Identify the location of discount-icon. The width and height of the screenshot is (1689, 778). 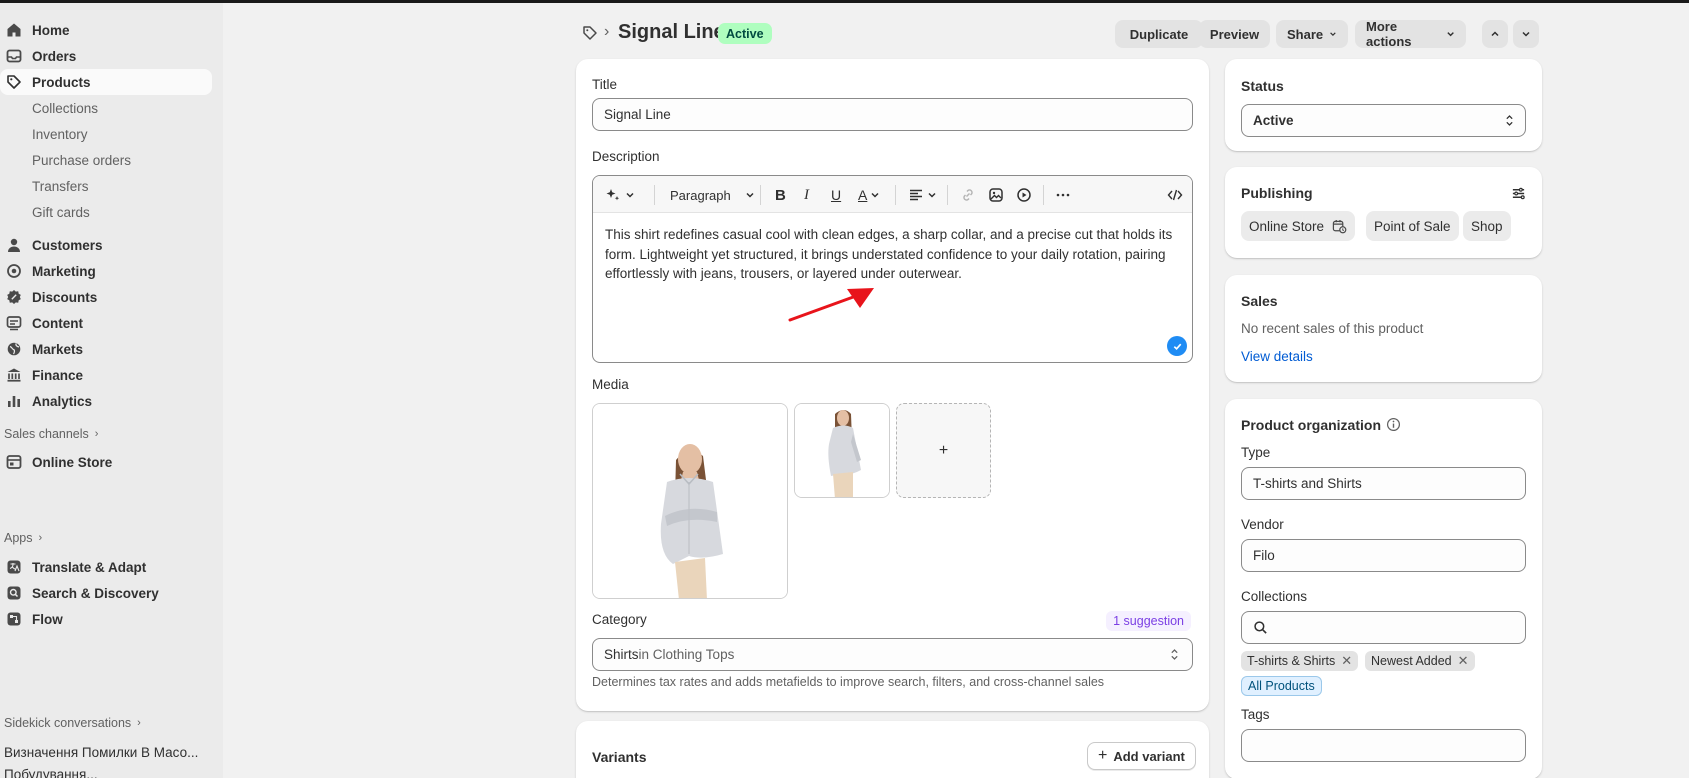
(14, 297).